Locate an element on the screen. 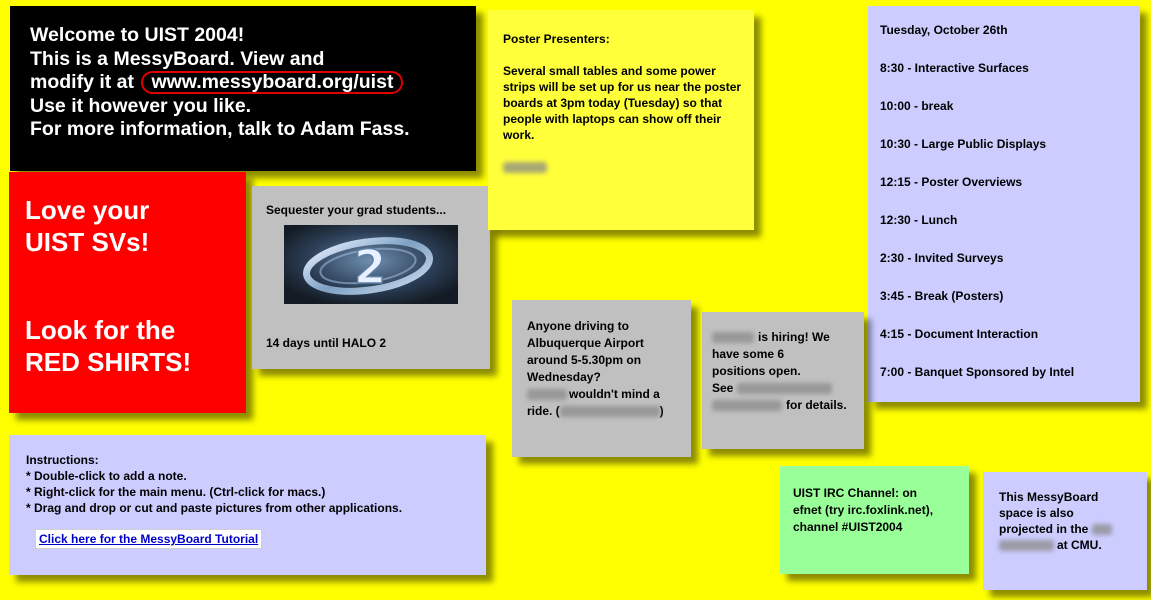 The image size is (1151, 600). cmu-line-3-text: projected in the is located at coordinates (1044, 529).